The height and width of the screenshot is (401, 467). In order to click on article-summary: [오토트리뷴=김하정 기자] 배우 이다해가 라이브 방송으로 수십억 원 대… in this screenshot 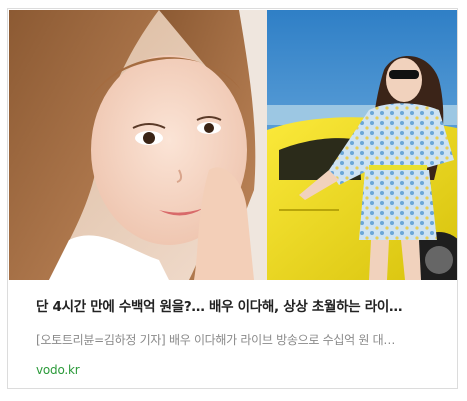, I will do `click(216, 340)`.